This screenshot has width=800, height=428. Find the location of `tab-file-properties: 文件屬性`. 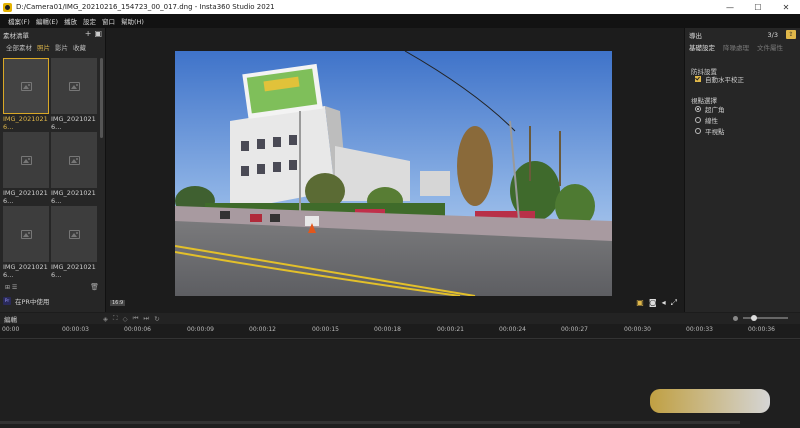

tab-file-properties: 文件屬性 is located at coordinates (770, 47).